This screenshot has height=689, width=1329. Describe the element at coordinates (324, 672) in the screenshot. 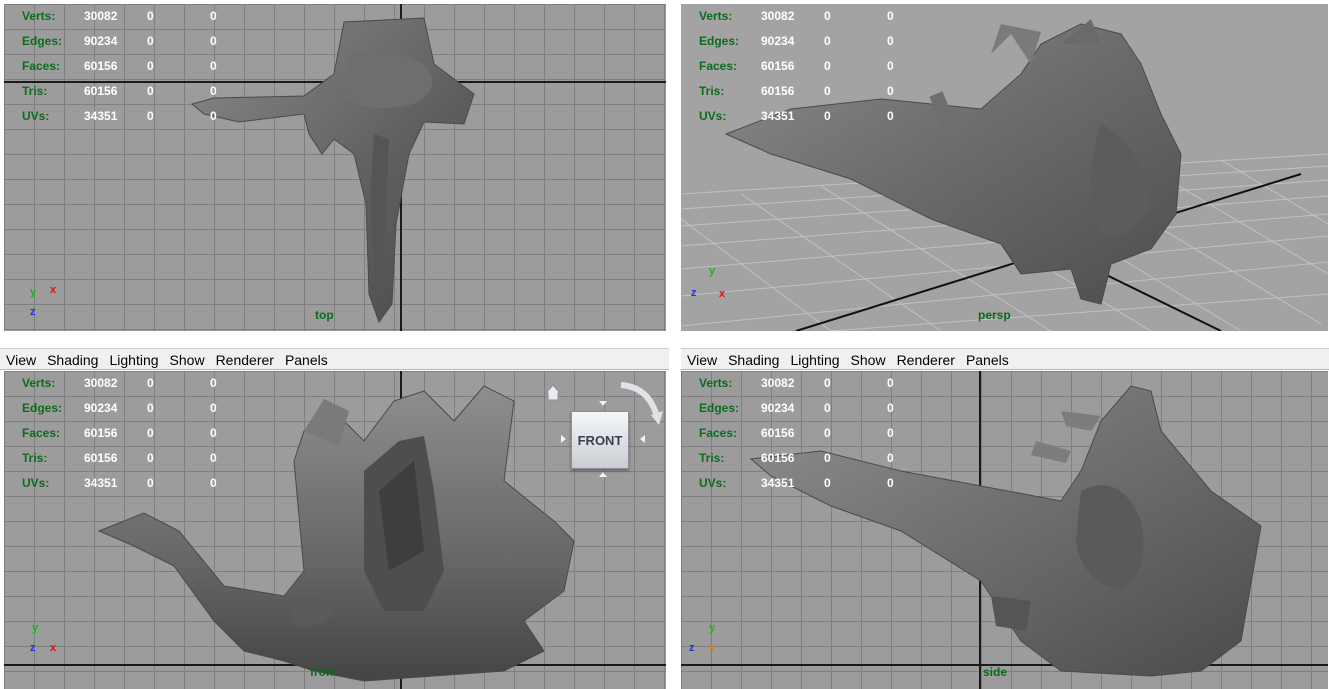

I see `camera-label: front` at that location.